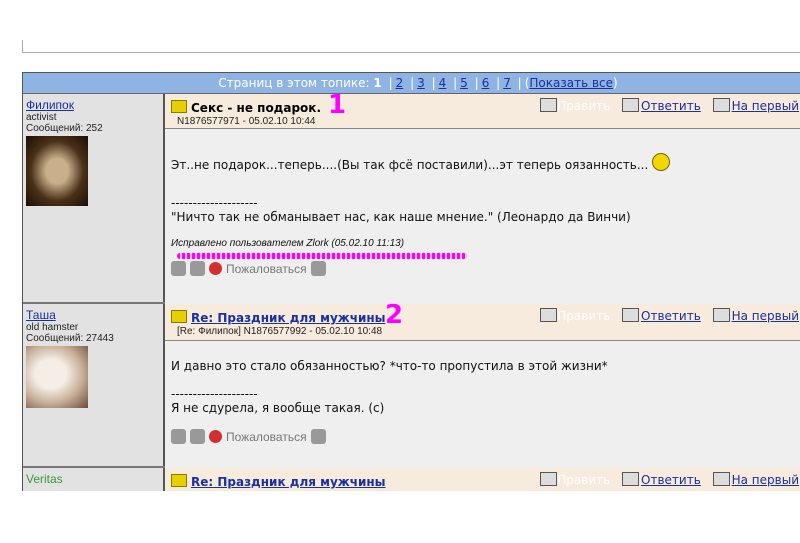  I want to click on author-rank: activist, so click(41, 117).